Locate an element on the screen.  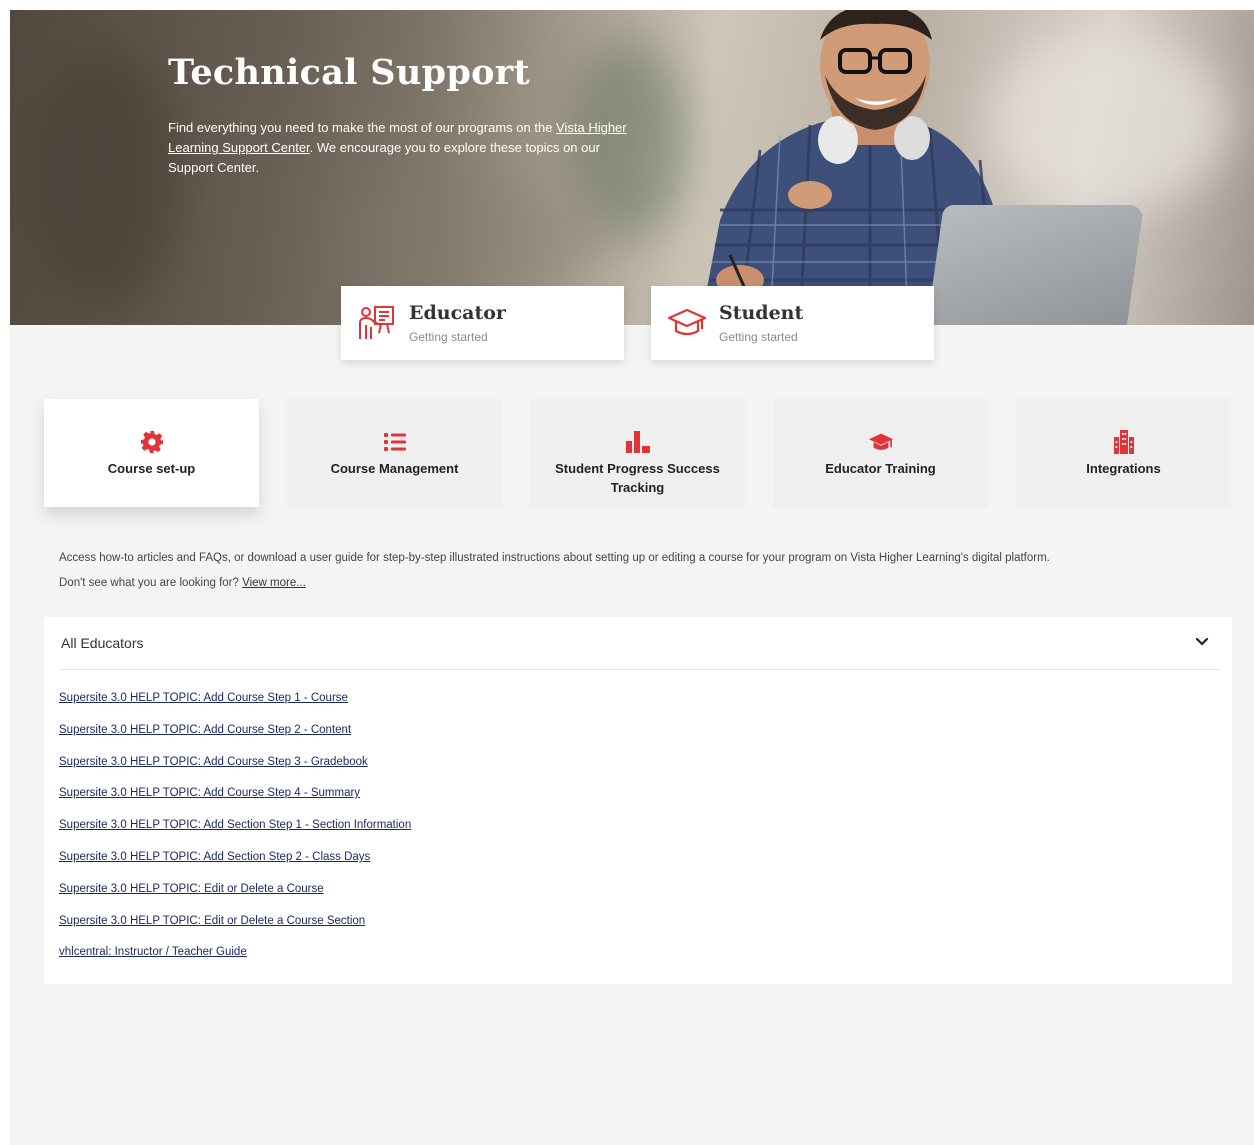
accordion-title: All Educators is located at coordinates (102, 643).